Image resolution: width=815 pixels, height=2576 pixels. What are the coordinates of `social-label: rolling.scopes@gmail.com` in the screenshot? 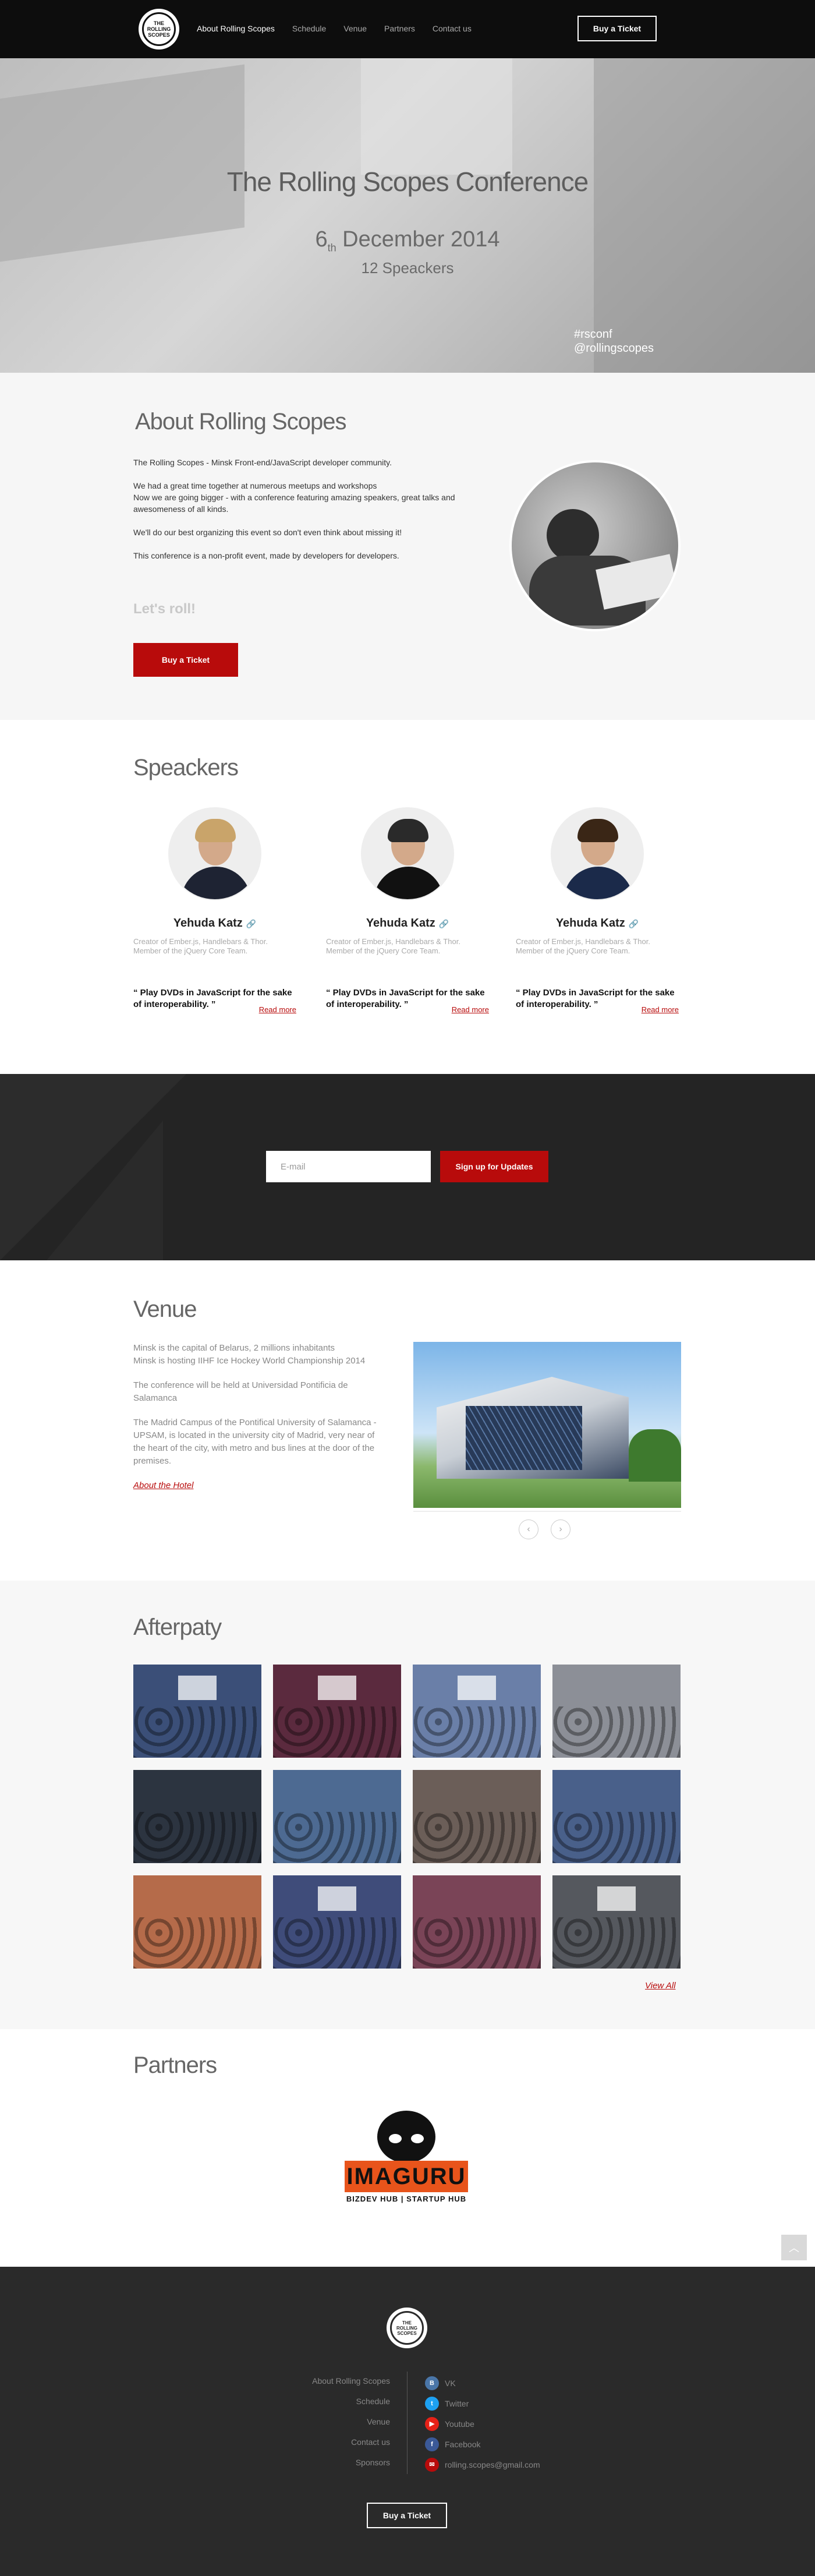 It's located at (493, 2464).